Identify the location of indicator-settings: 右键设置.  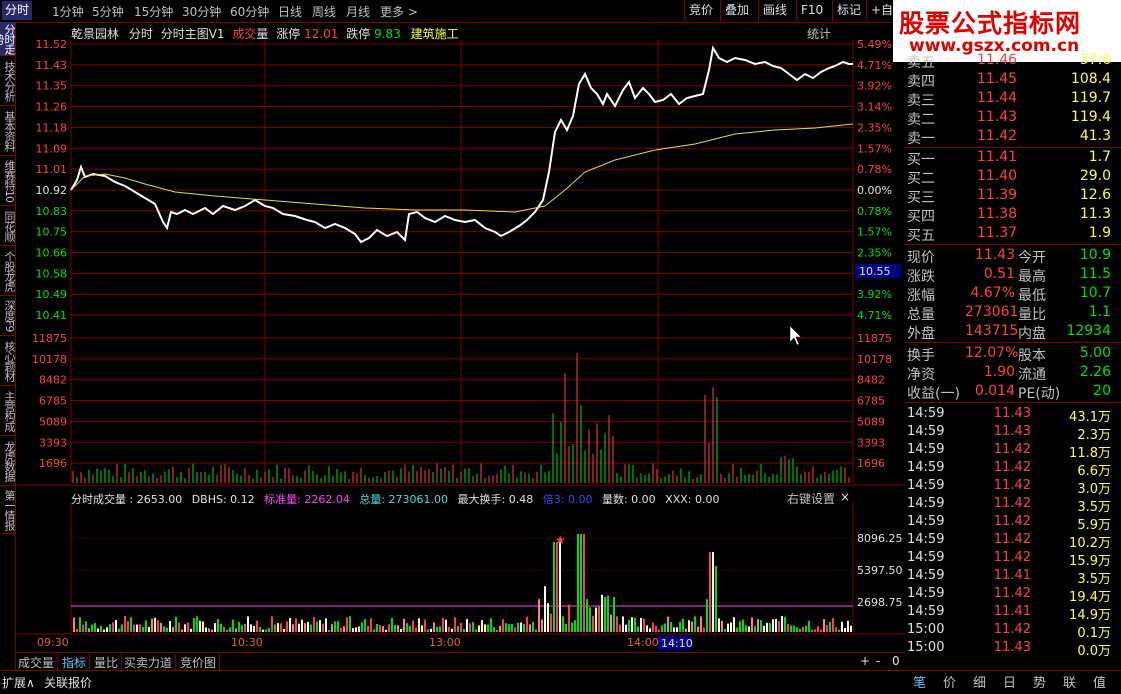
(811, 498).